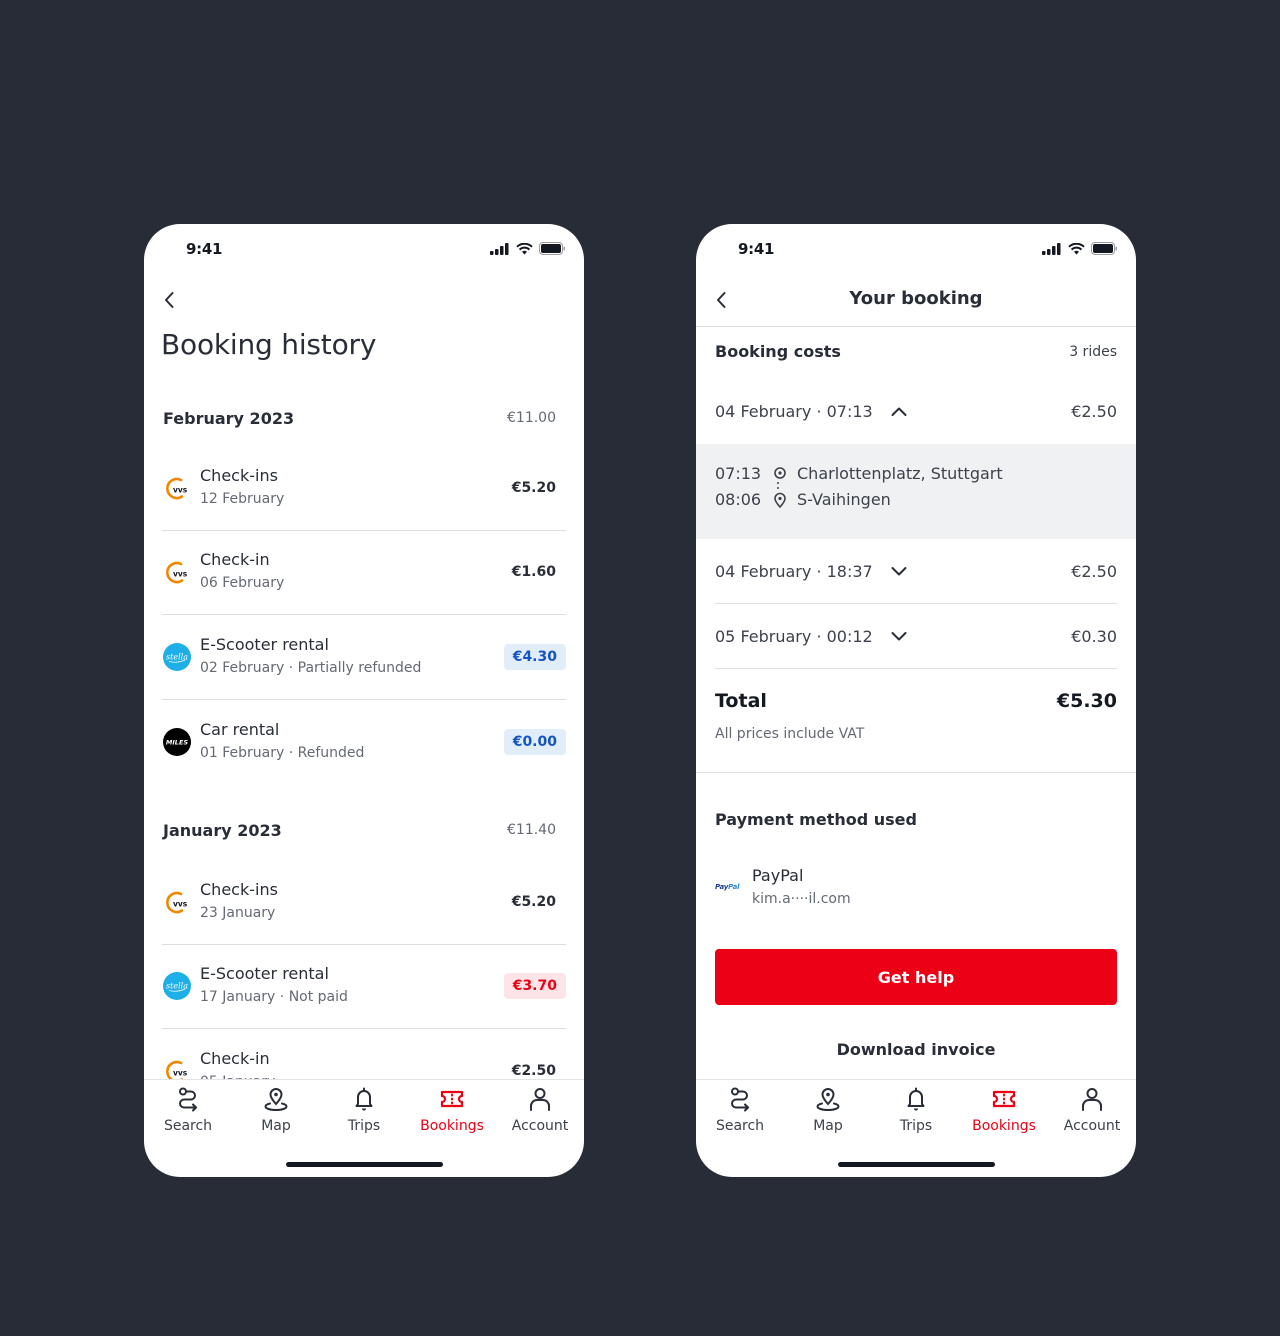  I want to click on month-header: January 2023 €11.40, so click(364, 830).